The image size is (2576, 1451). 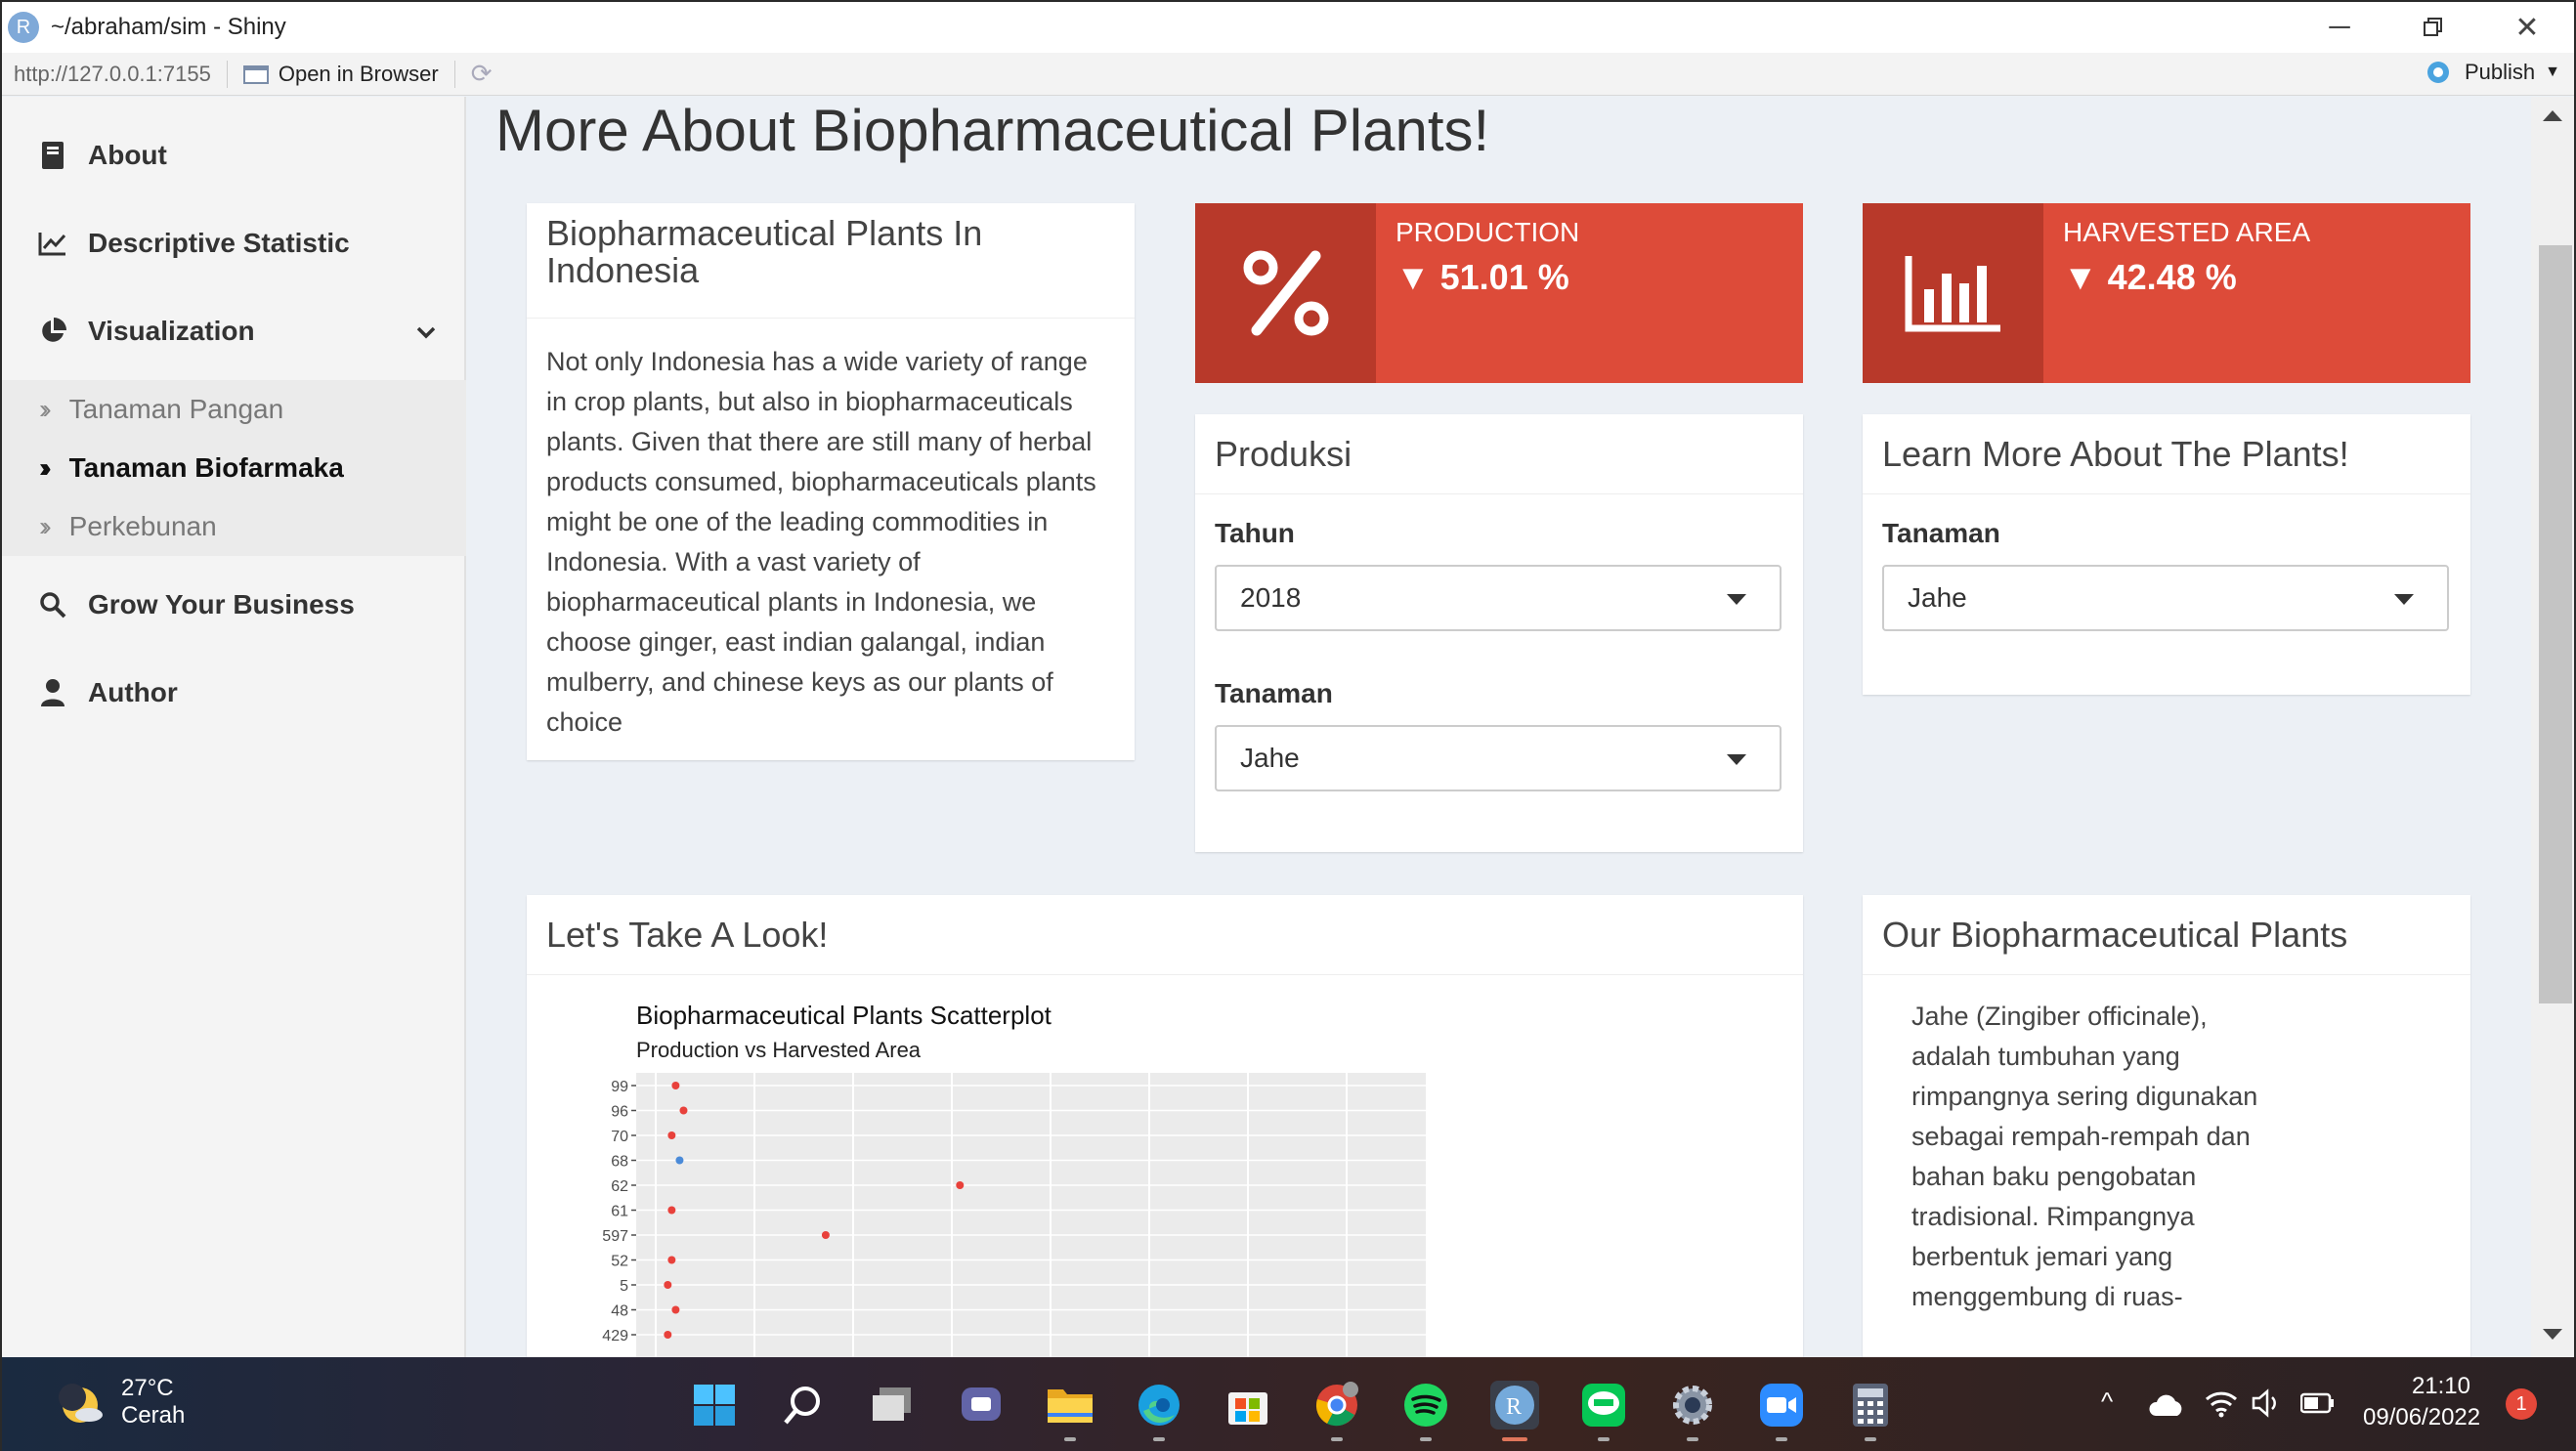 I want to click on chevron-down-icon, so click(x=426, y=333).